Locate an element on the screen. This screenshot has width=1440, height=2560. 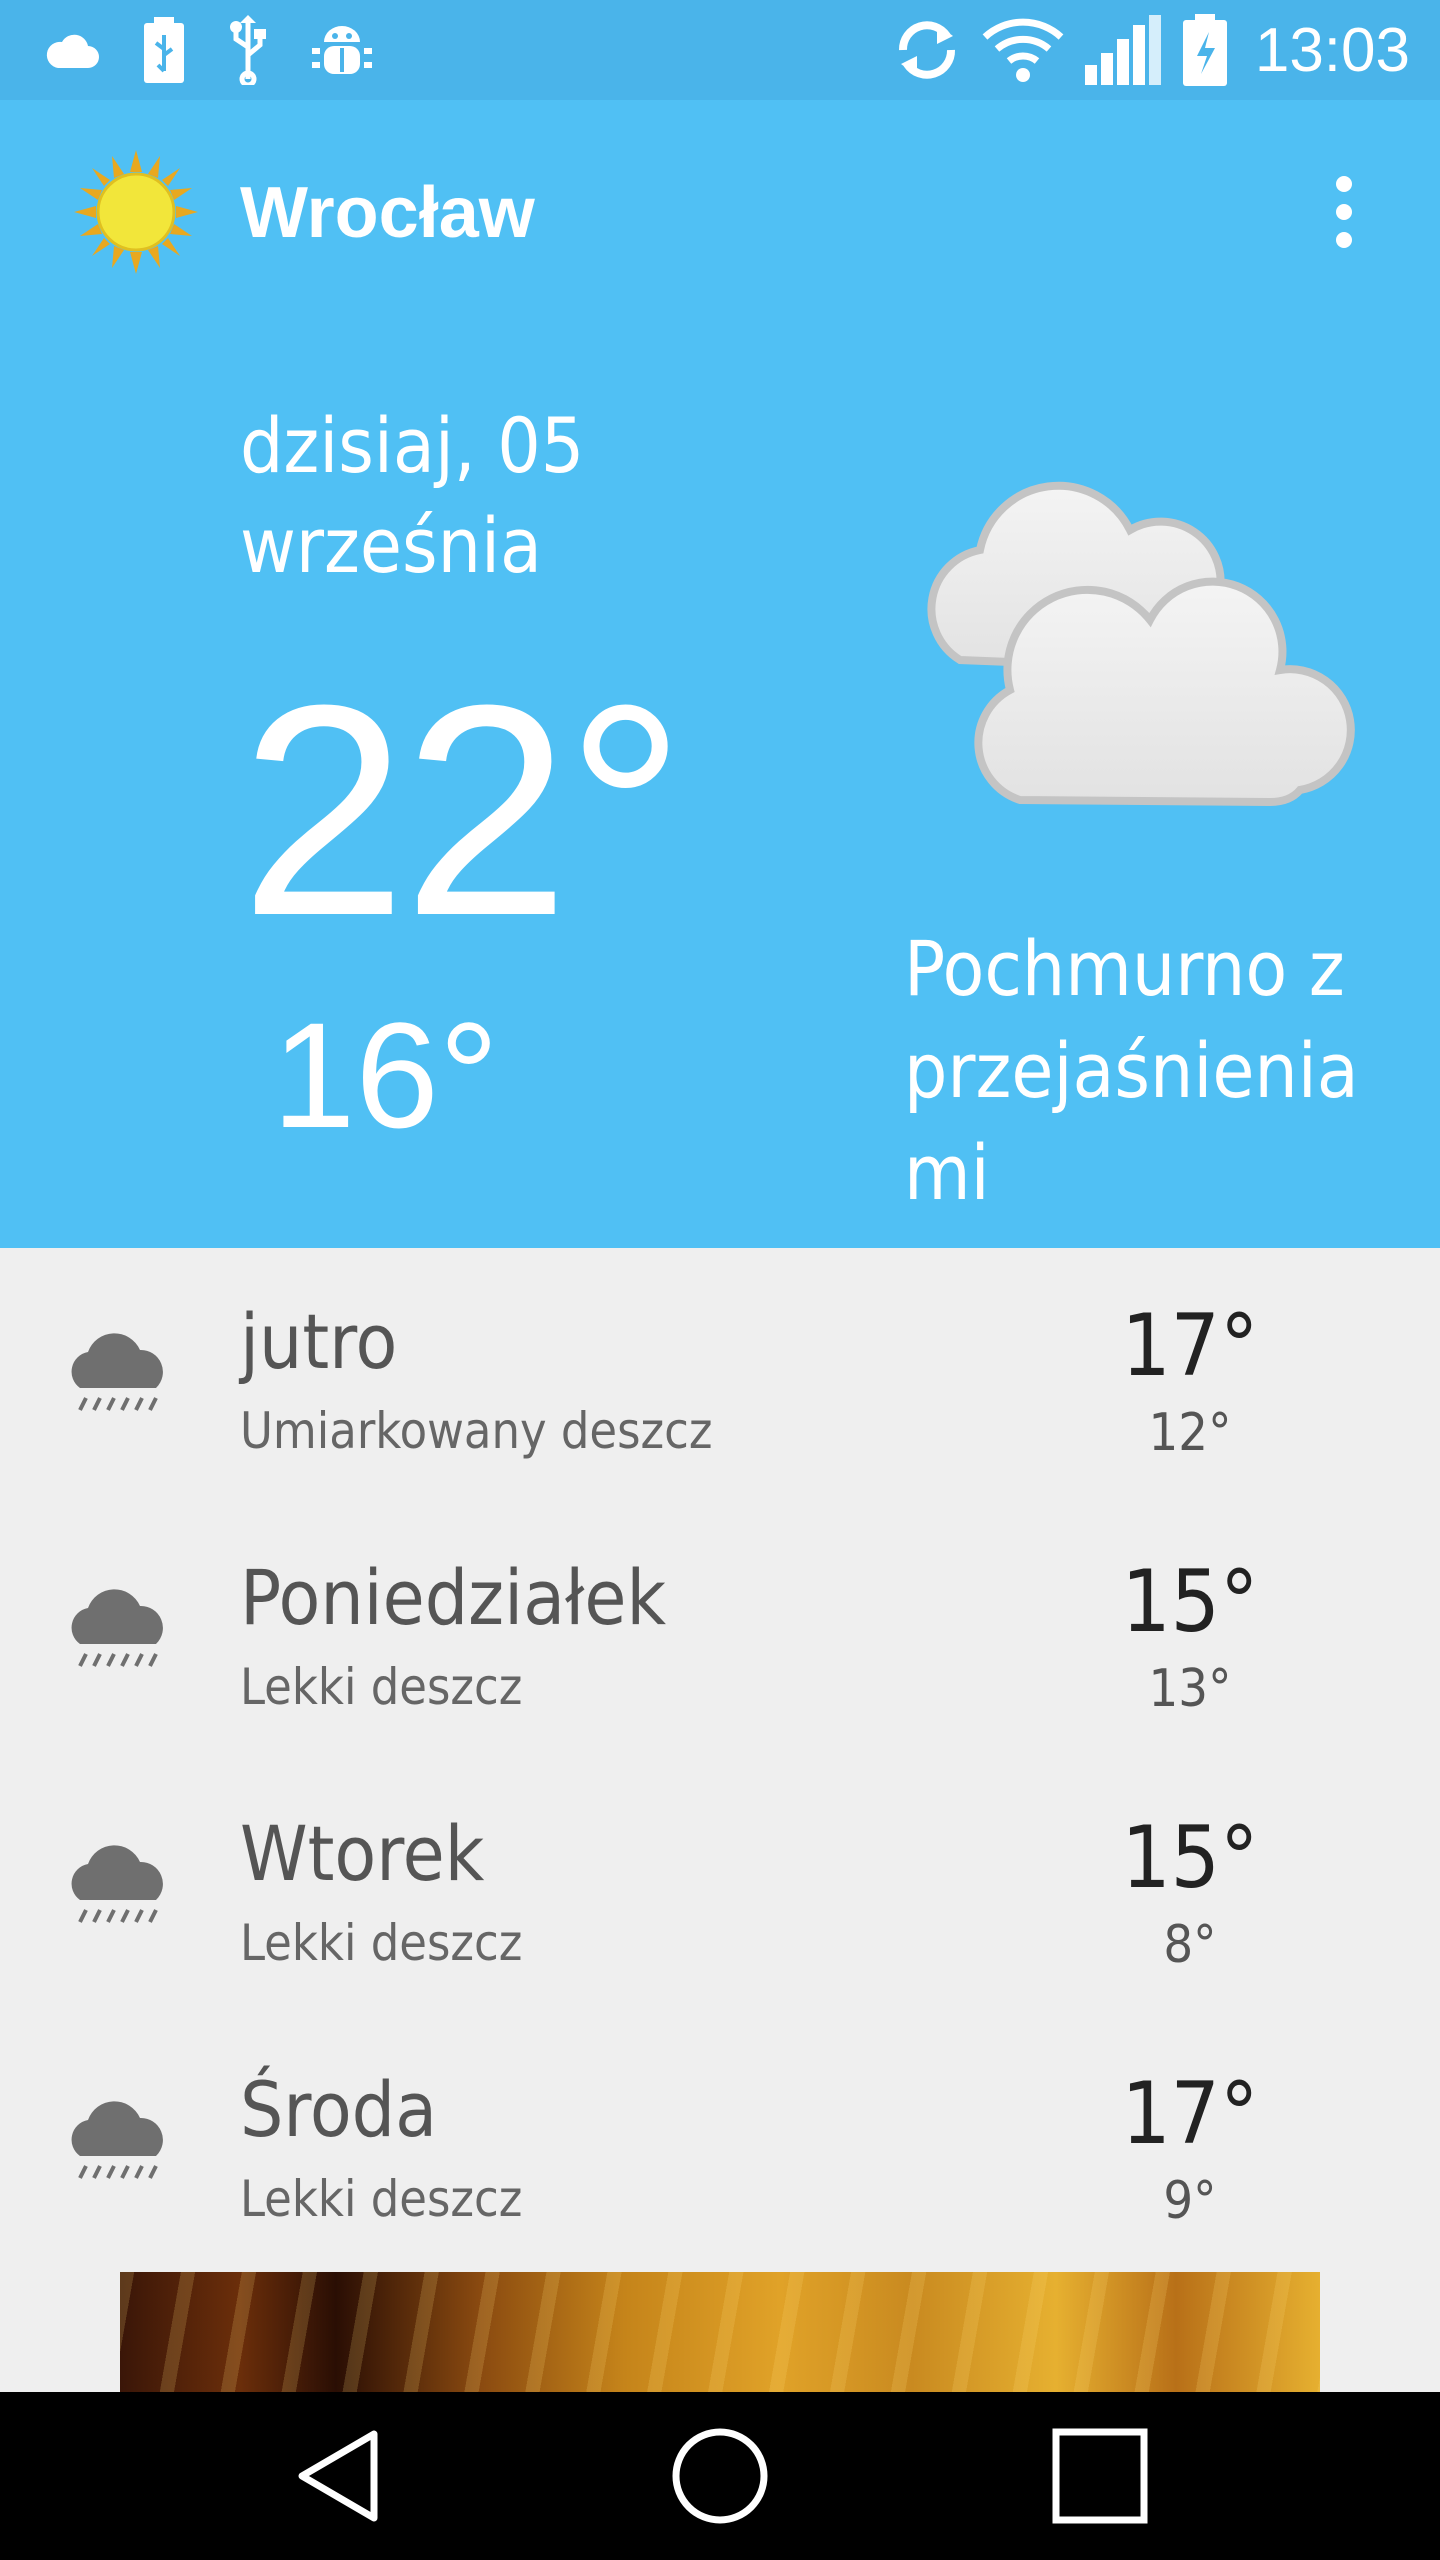
forecast-row: Wtorek Lekki deszcz 15° 8° is located at coordinates (720, 1888).